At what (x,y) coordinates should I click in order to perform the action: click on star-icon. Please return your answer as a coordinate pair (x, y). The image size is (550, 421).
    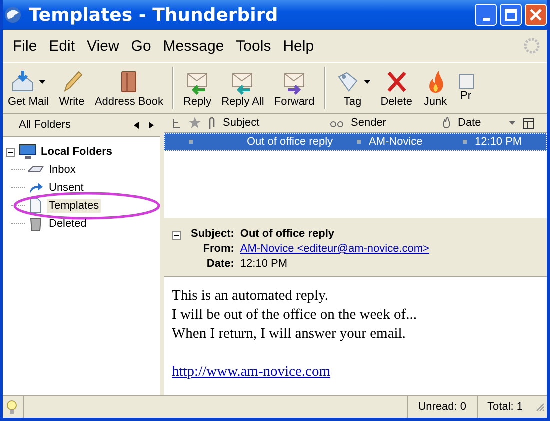
    Looking at the image, I should click on (195, 123).